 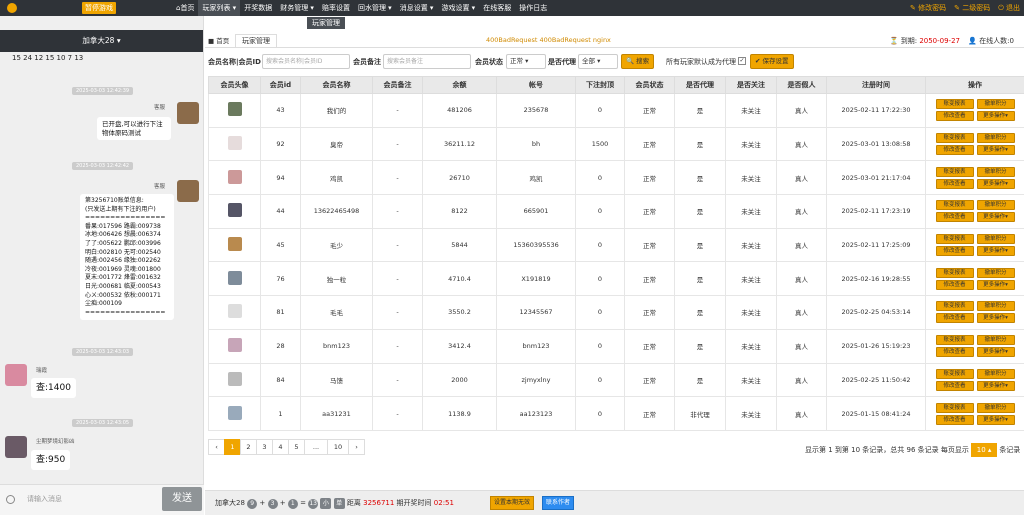 What do you see at coordinates (742, 61) in the screenshot?
I see `default-agent-checkbox: ✓` at bounding box center [742, 61].